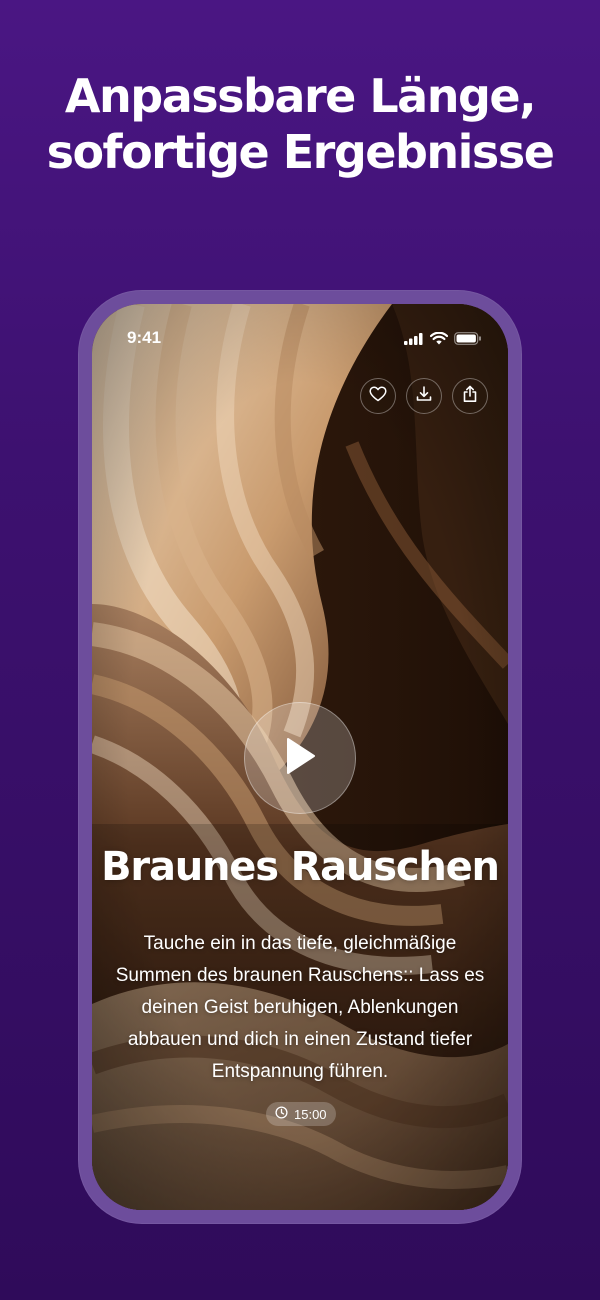 Image resolution: width=600 pixels, height=1300 pixels. What do you see at coordinates (300, 339) in the screenshot?
I see `status-bar: 9:41` at bounding box center [300, 339].